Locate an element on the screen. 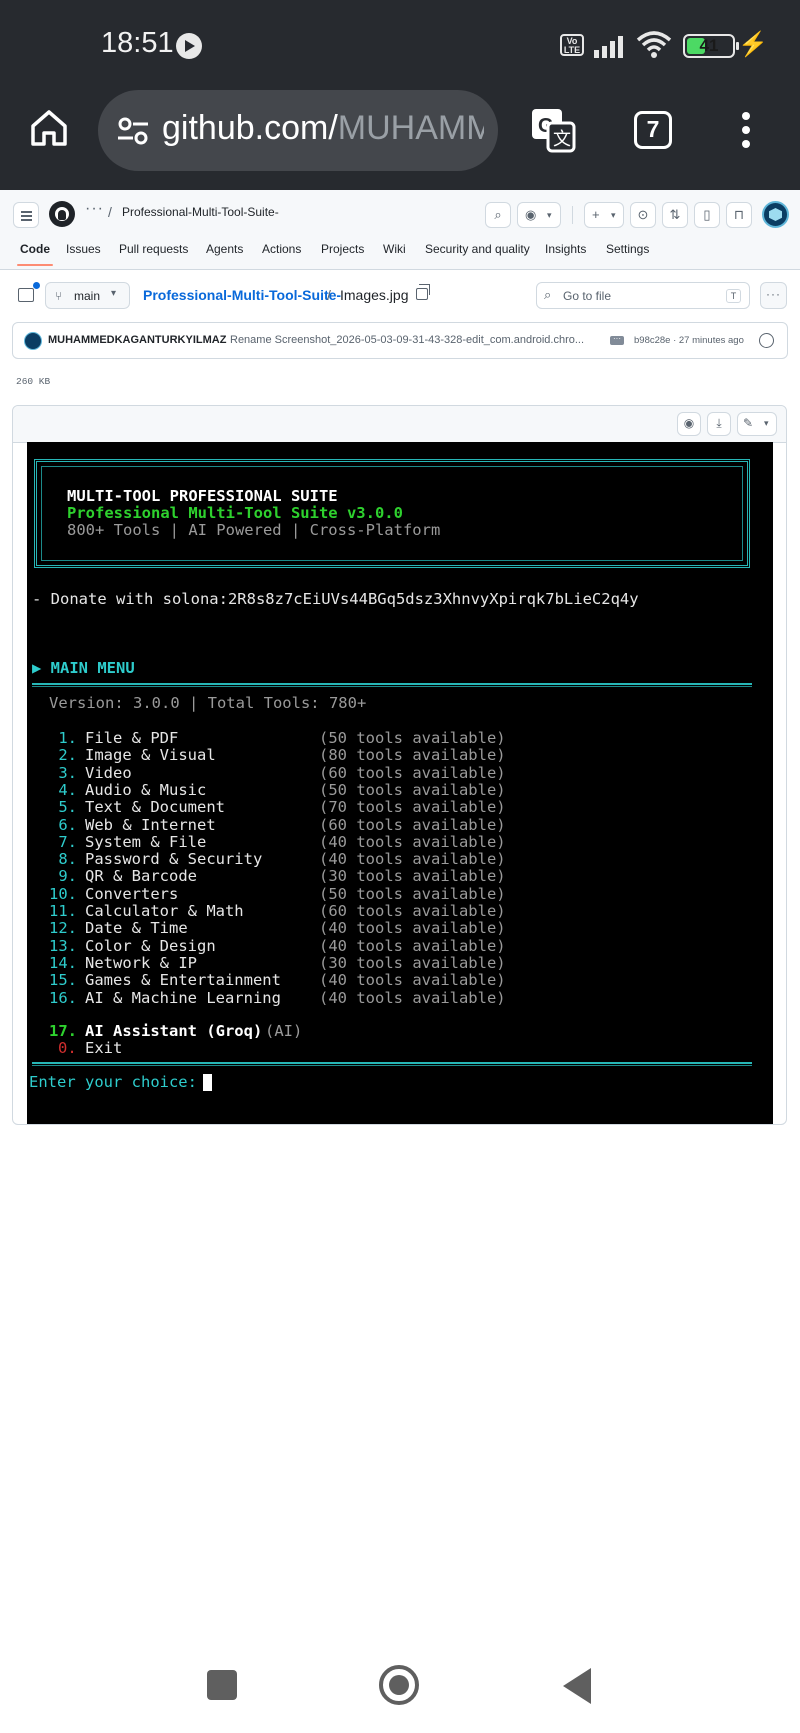 This screenshot has height=1733, width=800. banner-tagline: 800+ Tools | AI Powered | Cross-Platform is located at coordinates (254, 530).